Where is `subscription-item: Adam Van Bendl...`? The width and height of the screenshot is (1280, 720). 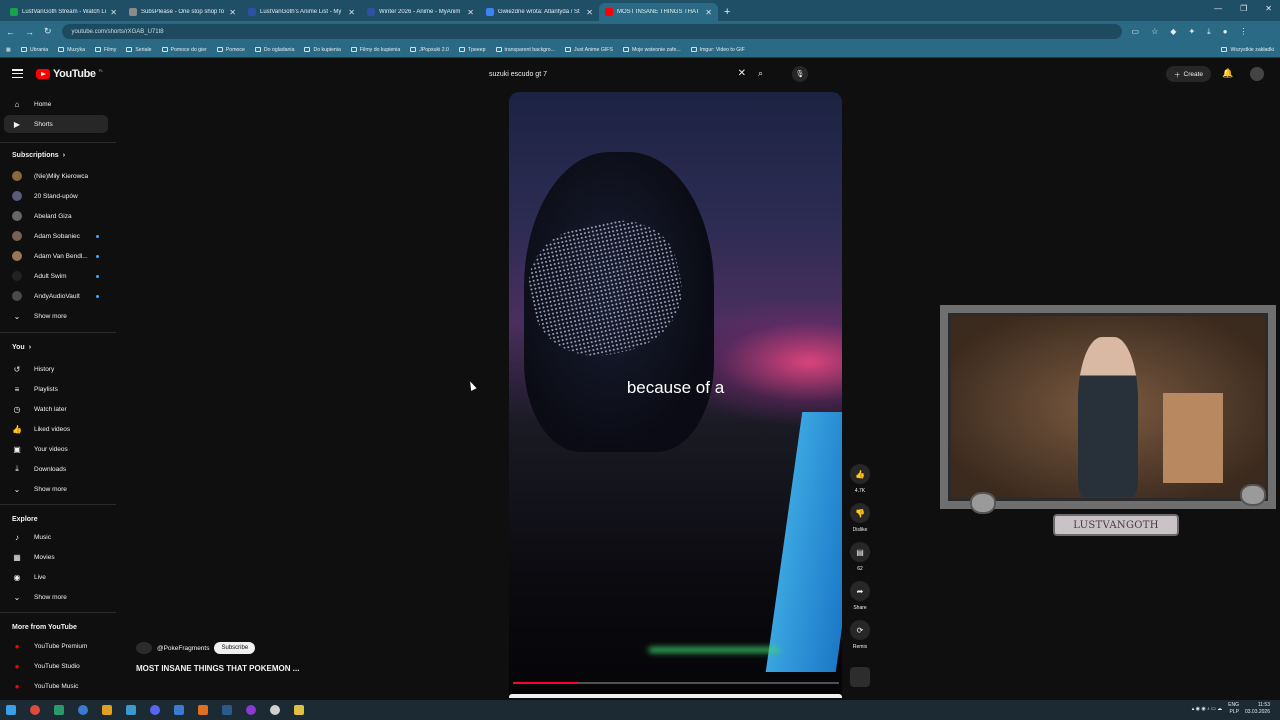
subscription-item: Adam Van Bendl... is located at coordinates (56, 256).